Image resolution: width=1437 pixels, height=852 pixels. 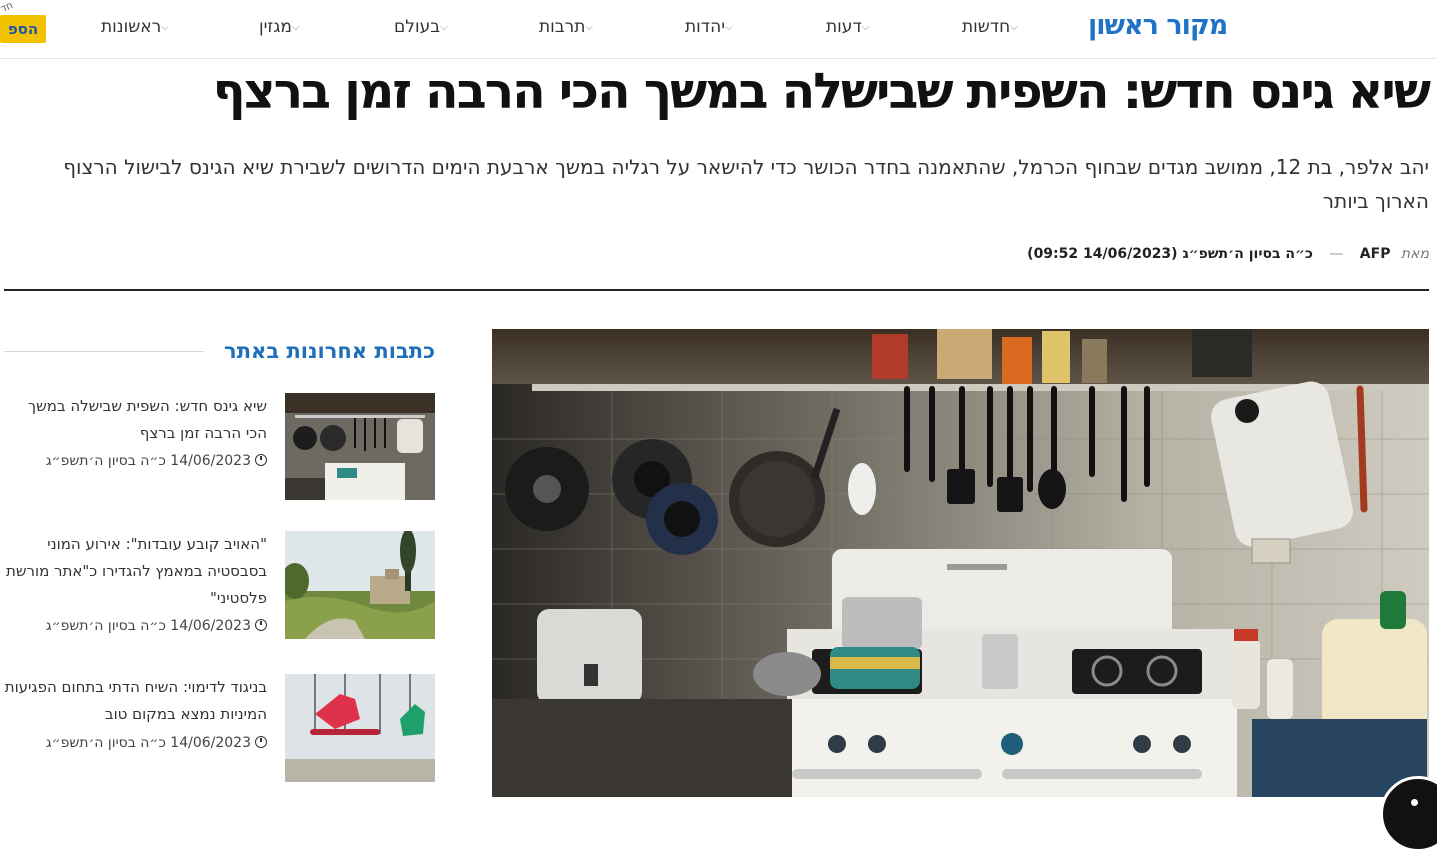 I want to click on nav-item-judaism: ⌵יהדות, so click(x=713, y=27).